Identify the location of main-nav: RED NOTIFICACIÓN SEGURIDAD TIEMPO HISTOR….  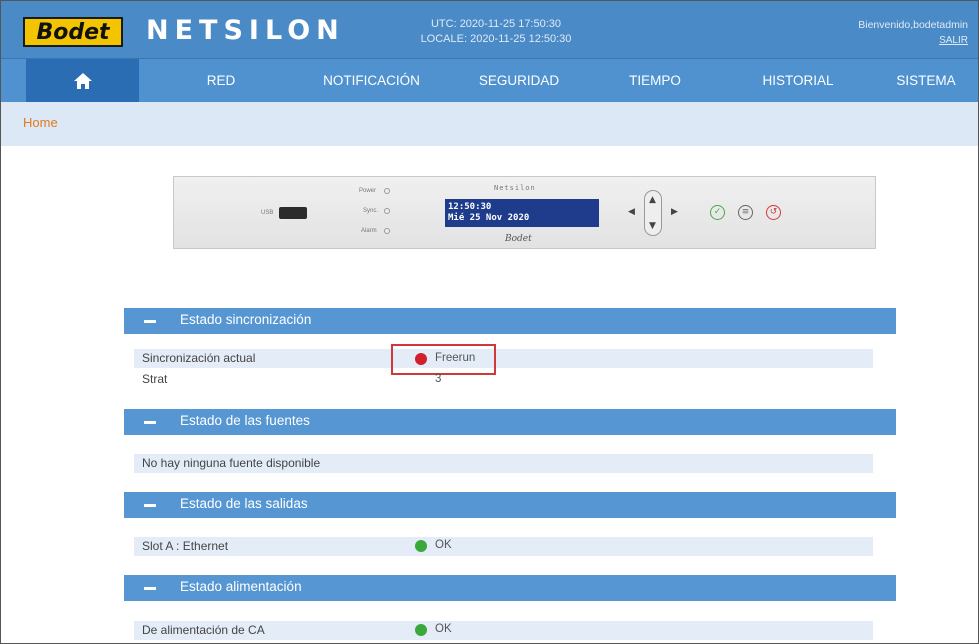
(489, 80).